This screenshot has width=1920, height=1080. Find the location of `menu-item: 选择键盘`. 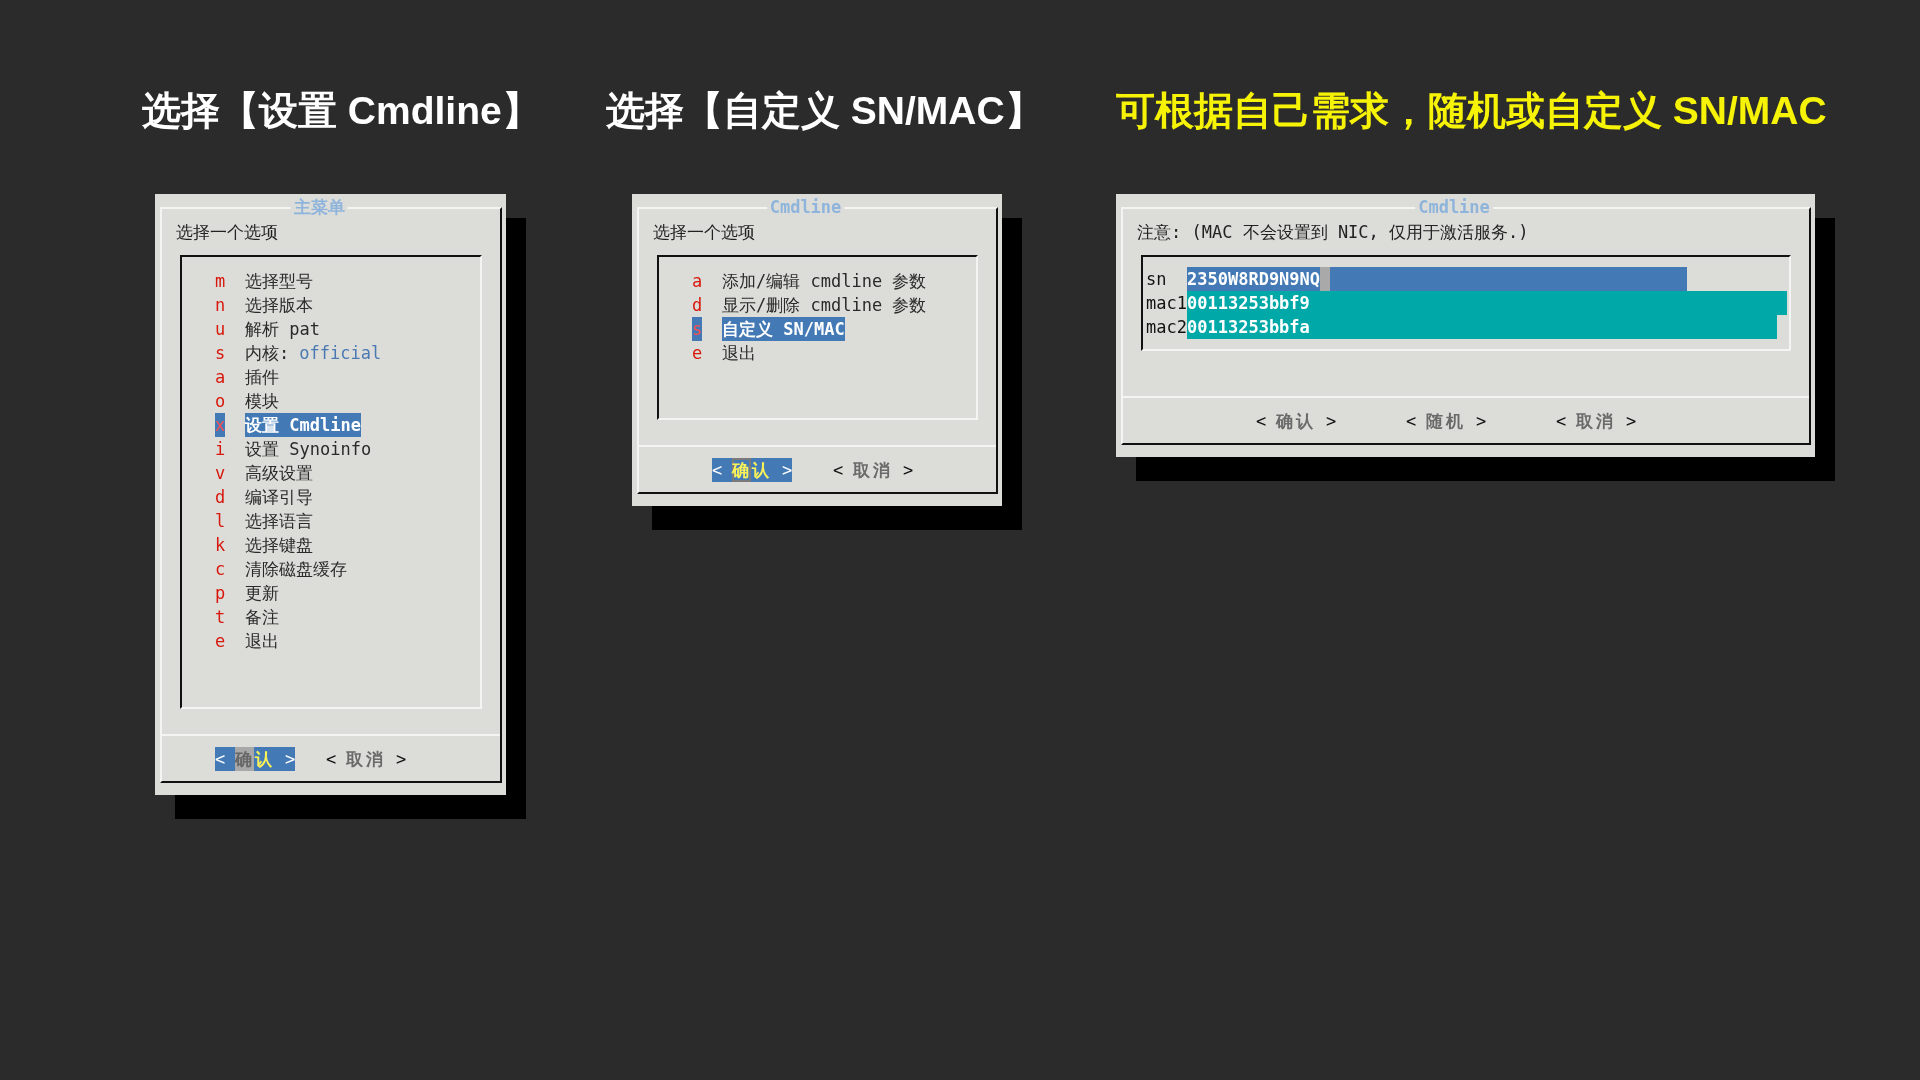

menu-item: 选择键盘 is located at coordinates (279, 545).